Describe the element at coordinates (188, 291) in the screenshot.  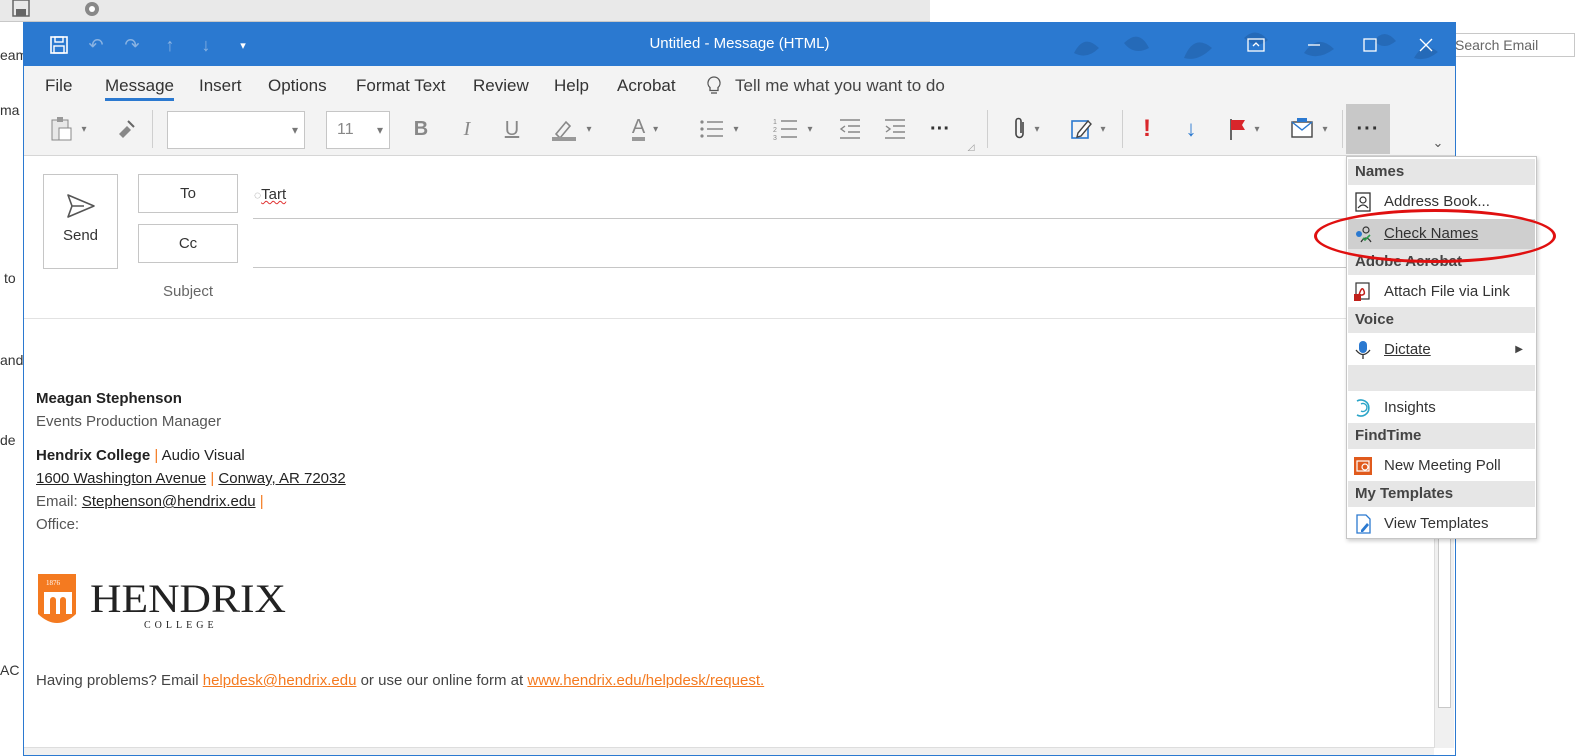
I see `subject-label: Subject` at that location.